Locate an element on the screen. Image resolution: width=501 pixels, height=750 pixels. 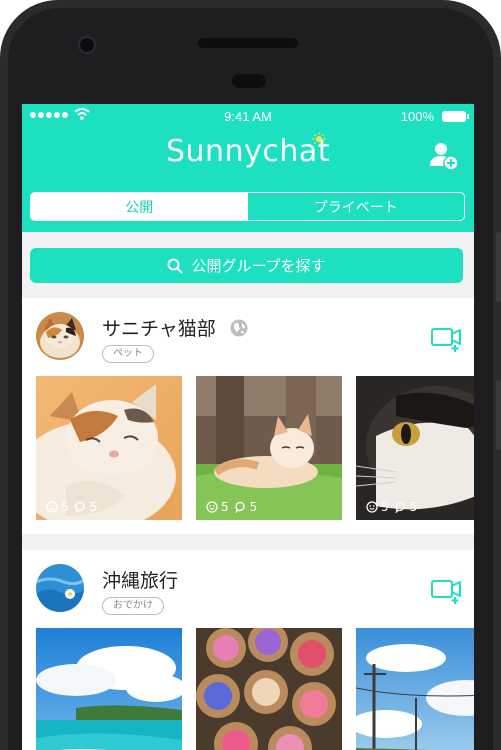
globe-icon is located at coordinates (239, 328).